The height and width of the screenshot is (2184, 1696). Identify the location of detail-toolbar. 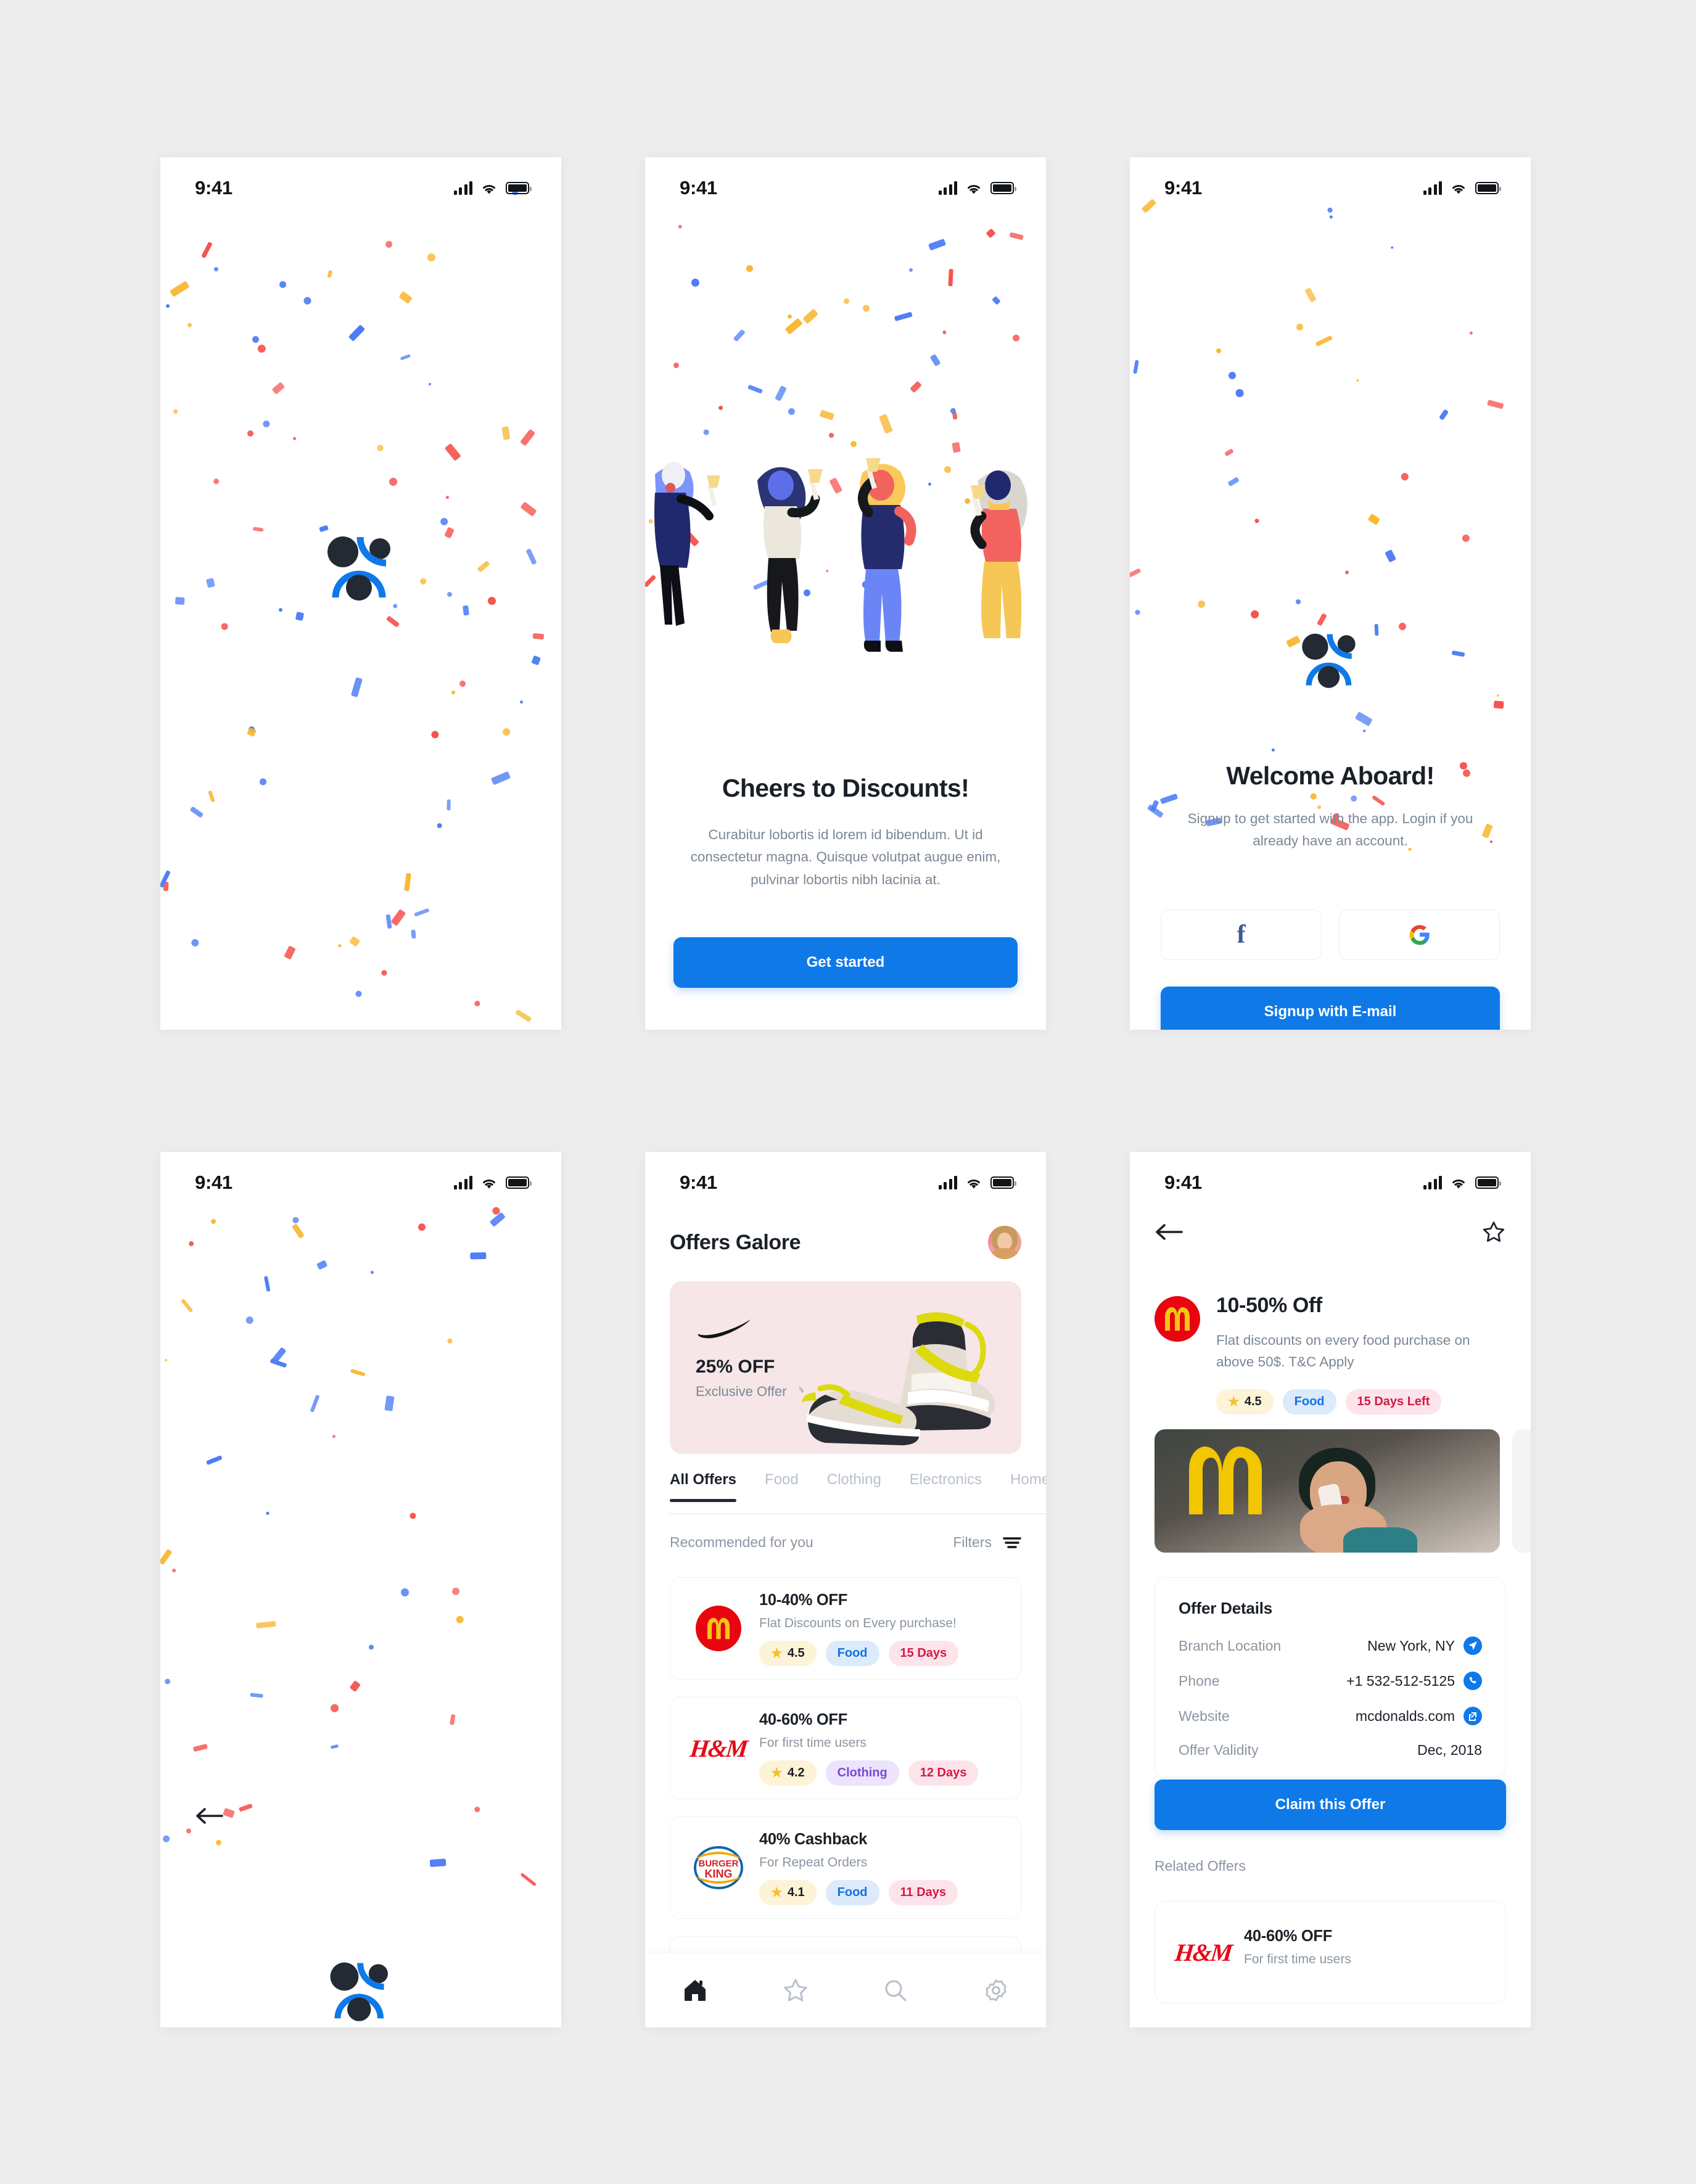
(1330, 1232).